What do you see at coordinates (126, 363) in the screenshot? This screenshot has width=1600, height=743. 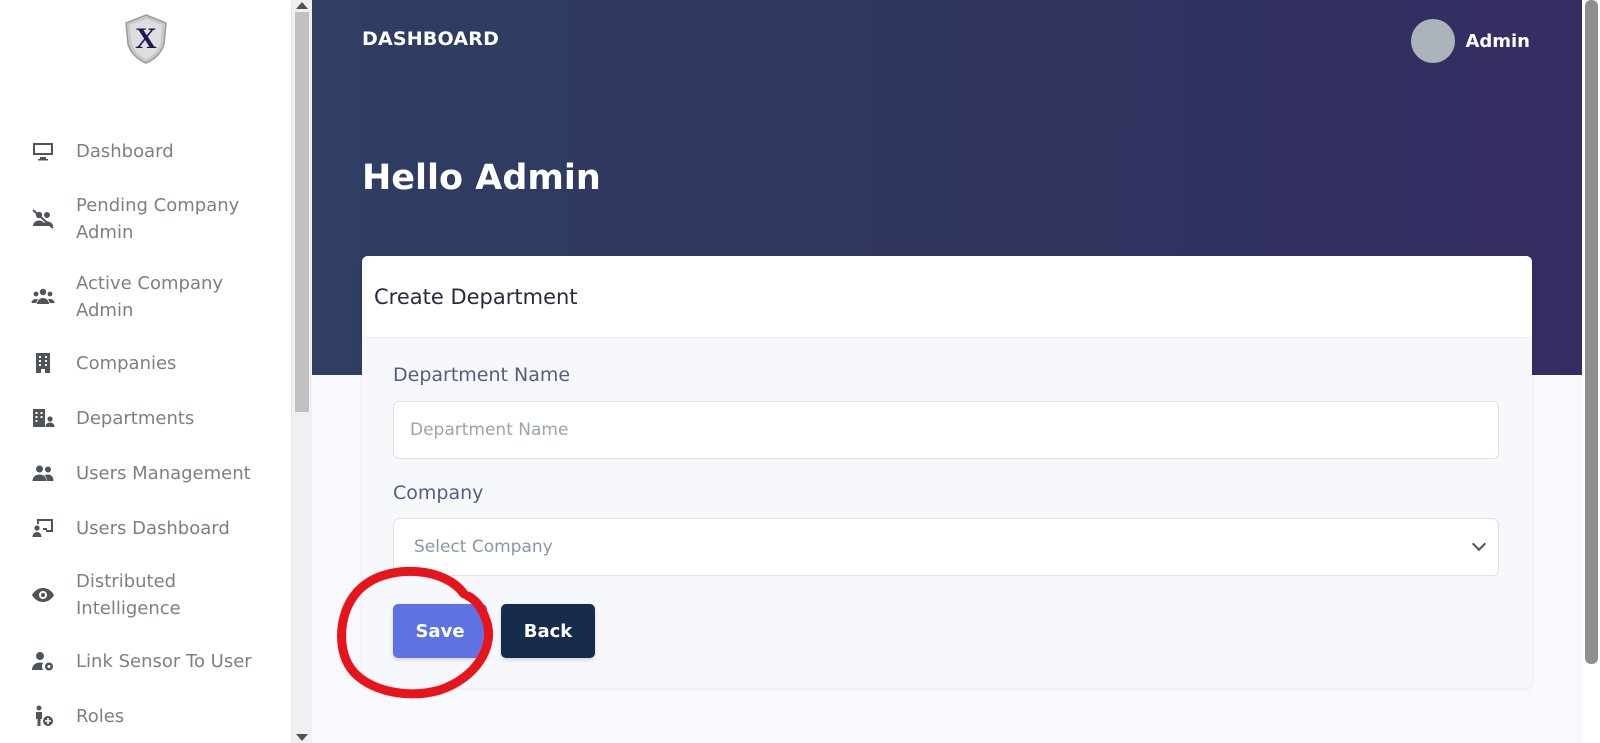 I see `sidebar-item-label: Companies` at bounding box center [126, 363].